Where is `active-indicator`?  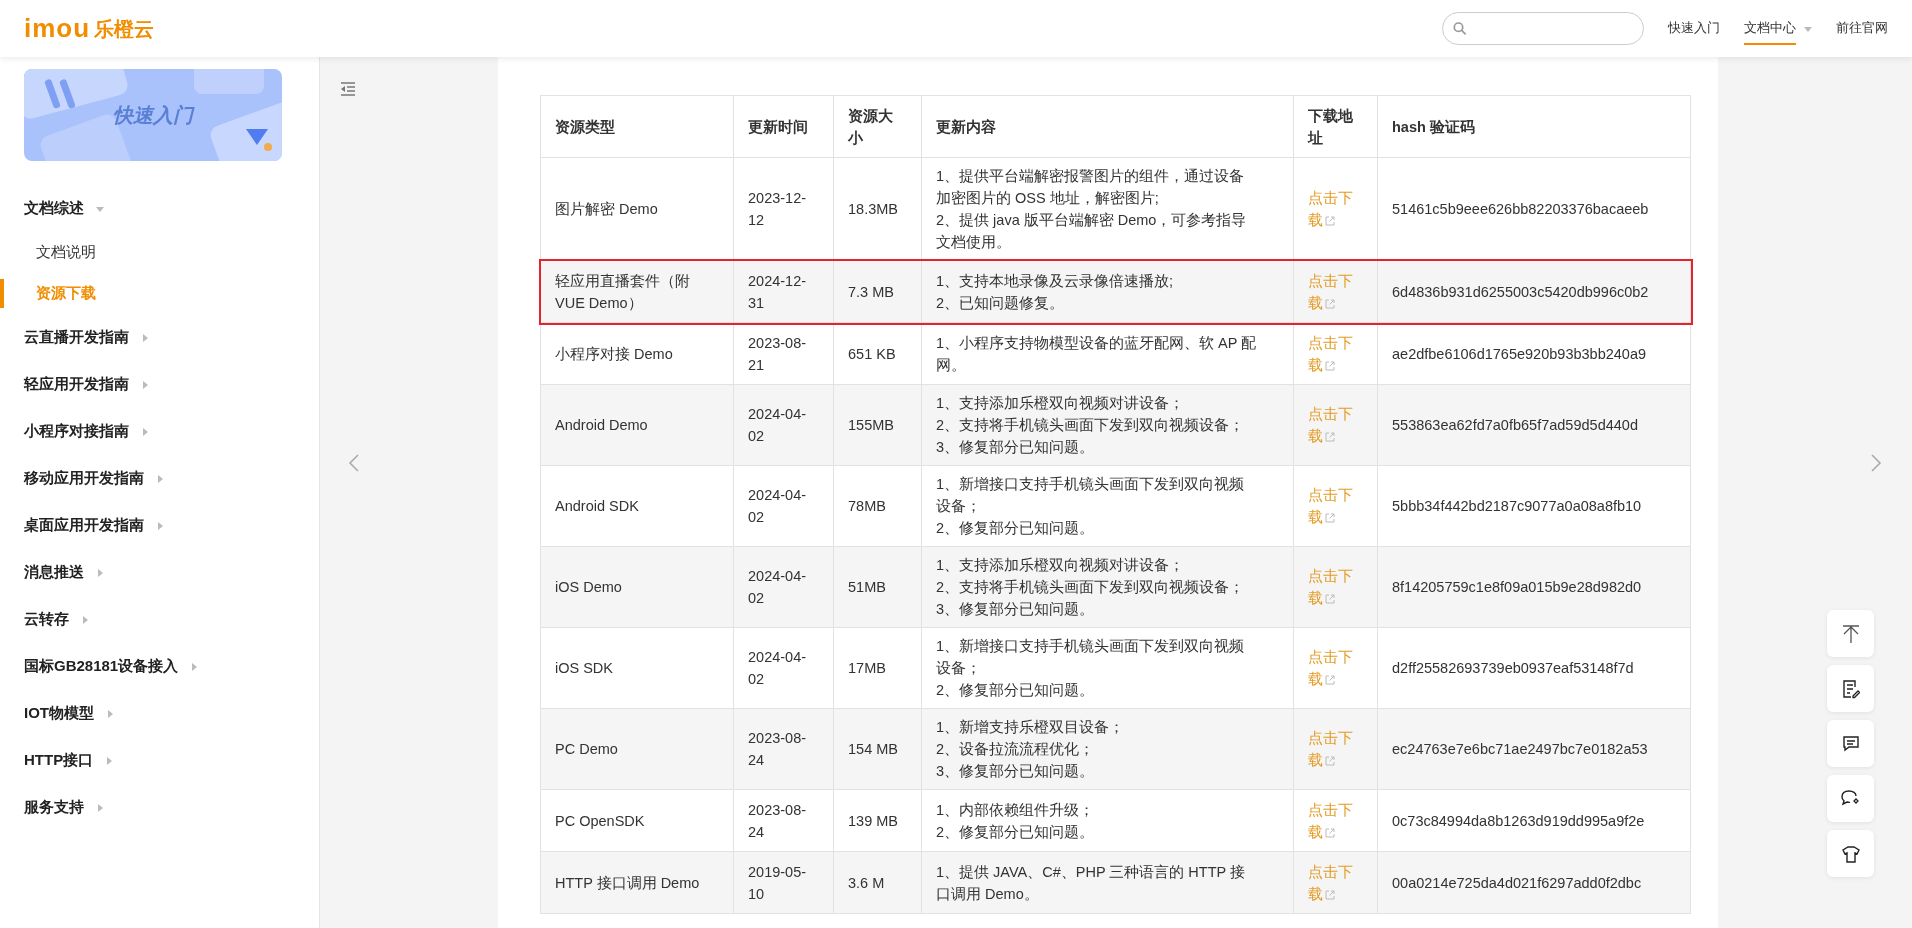
active-indicator is located at coordinates (2, 293).